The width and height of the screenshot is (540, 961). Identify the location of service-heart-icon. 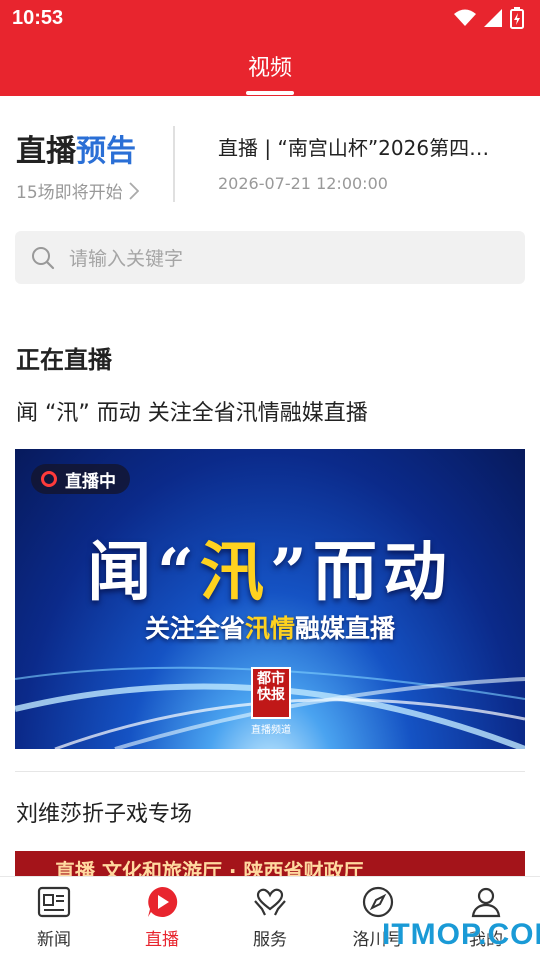
(270, 902).